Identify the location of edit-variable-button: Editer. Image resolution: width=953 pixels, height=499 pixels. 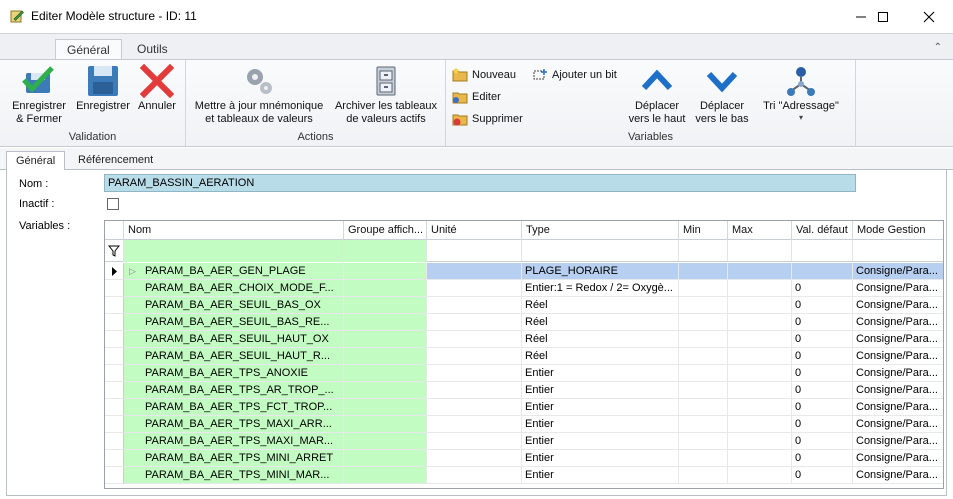
(476, 97).